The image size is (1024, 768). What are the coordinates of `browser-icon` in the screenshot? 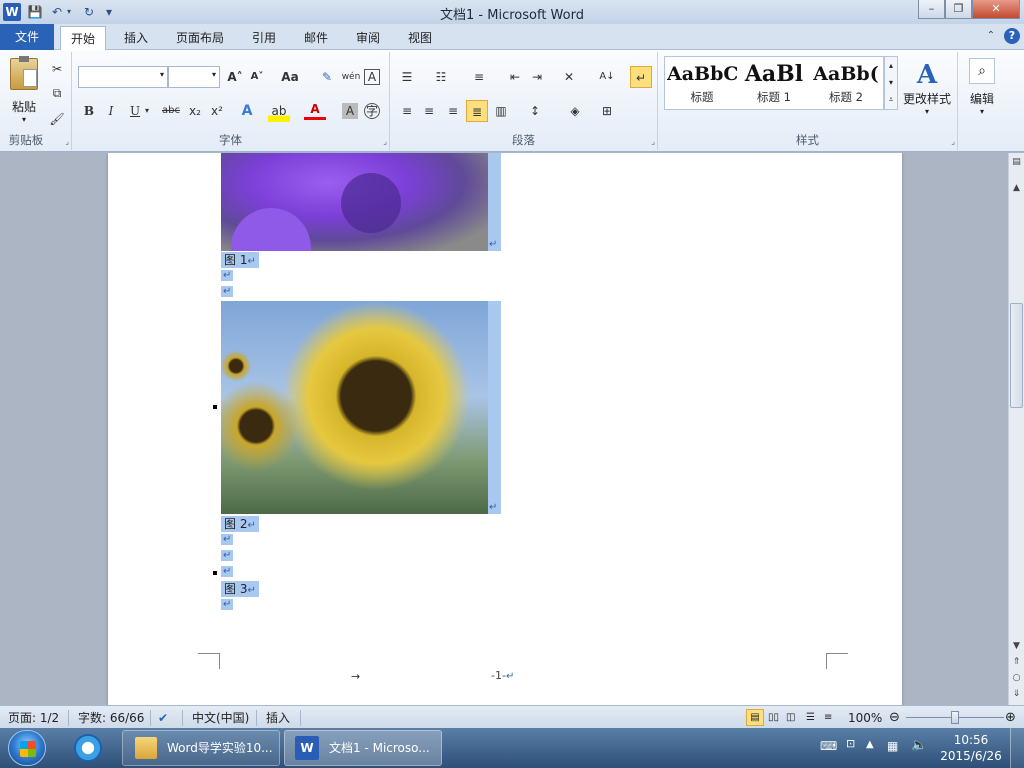 It's located at (89, 748).